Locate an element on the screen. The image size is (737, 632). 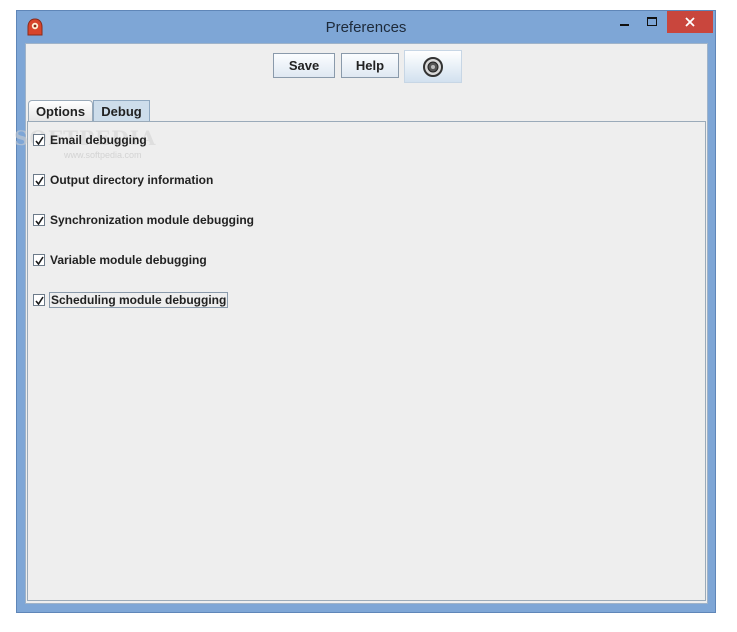
maximize-button is located at coordinates (652, 22).